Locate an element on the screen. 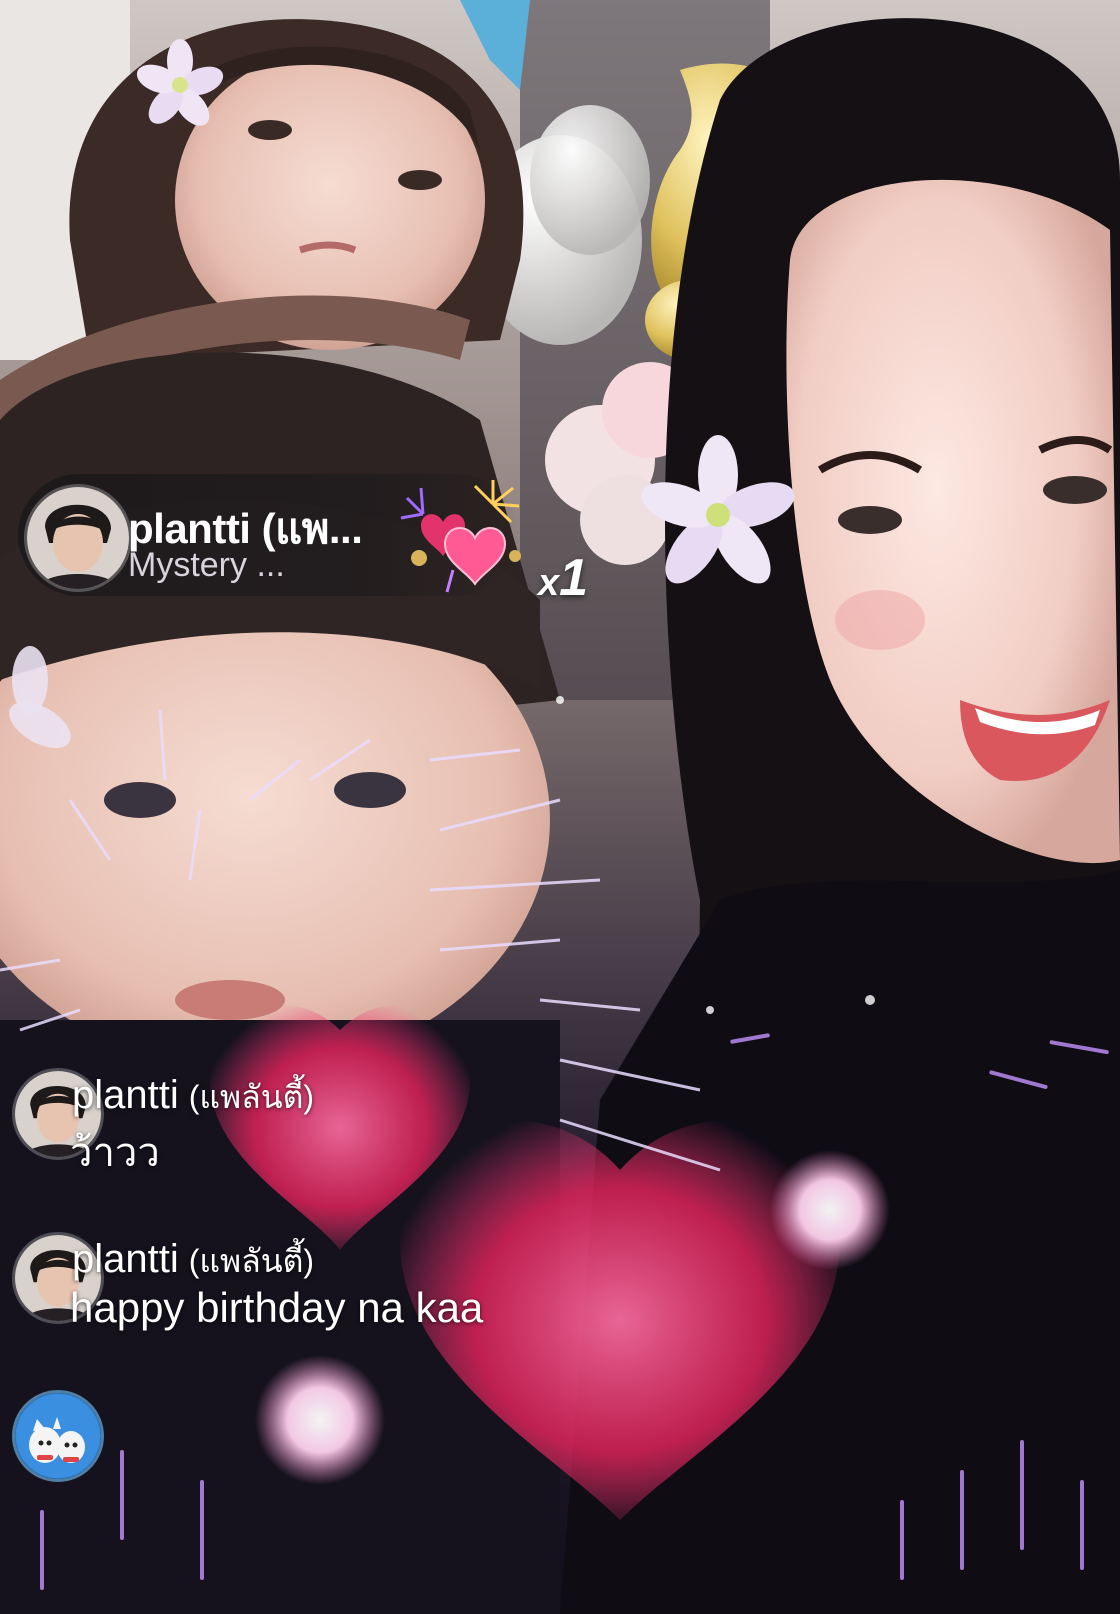 Image resolution: width=1120 pixels, height=1614 pixels. gift-combo-count: x1 is located at coordinates (563, 578).